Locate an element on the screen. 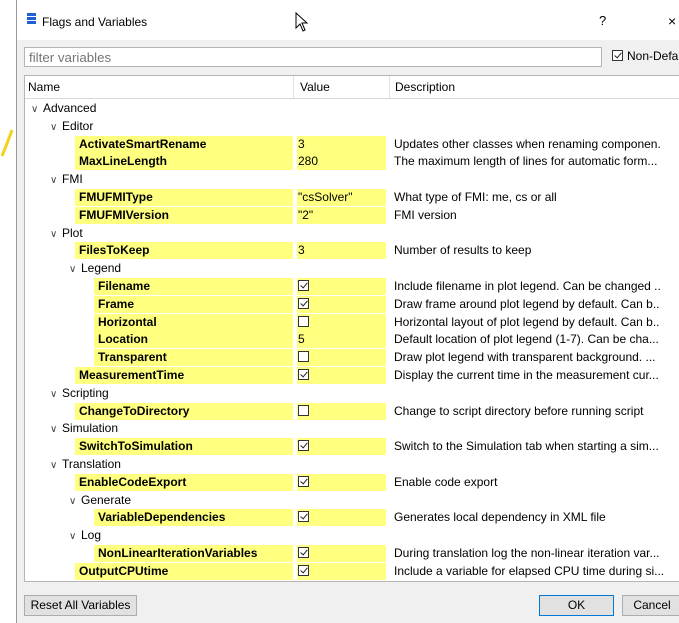 The height and width of the screenshot is (623, 679). group-label: ∨ FMI is located at coordinates (66, 180).